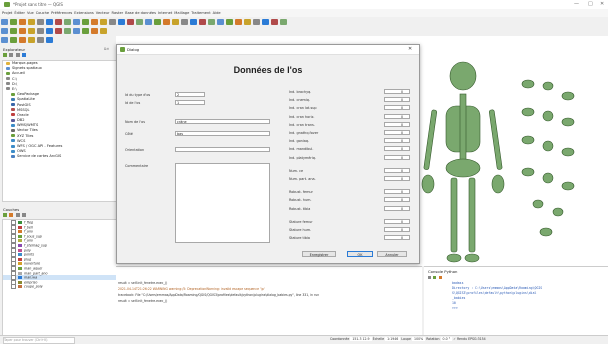 This screenshot has height=344, width=608. Describe the element at coordinates (360, 254) in the screenshot. I see `ok-button: OK` at that location.